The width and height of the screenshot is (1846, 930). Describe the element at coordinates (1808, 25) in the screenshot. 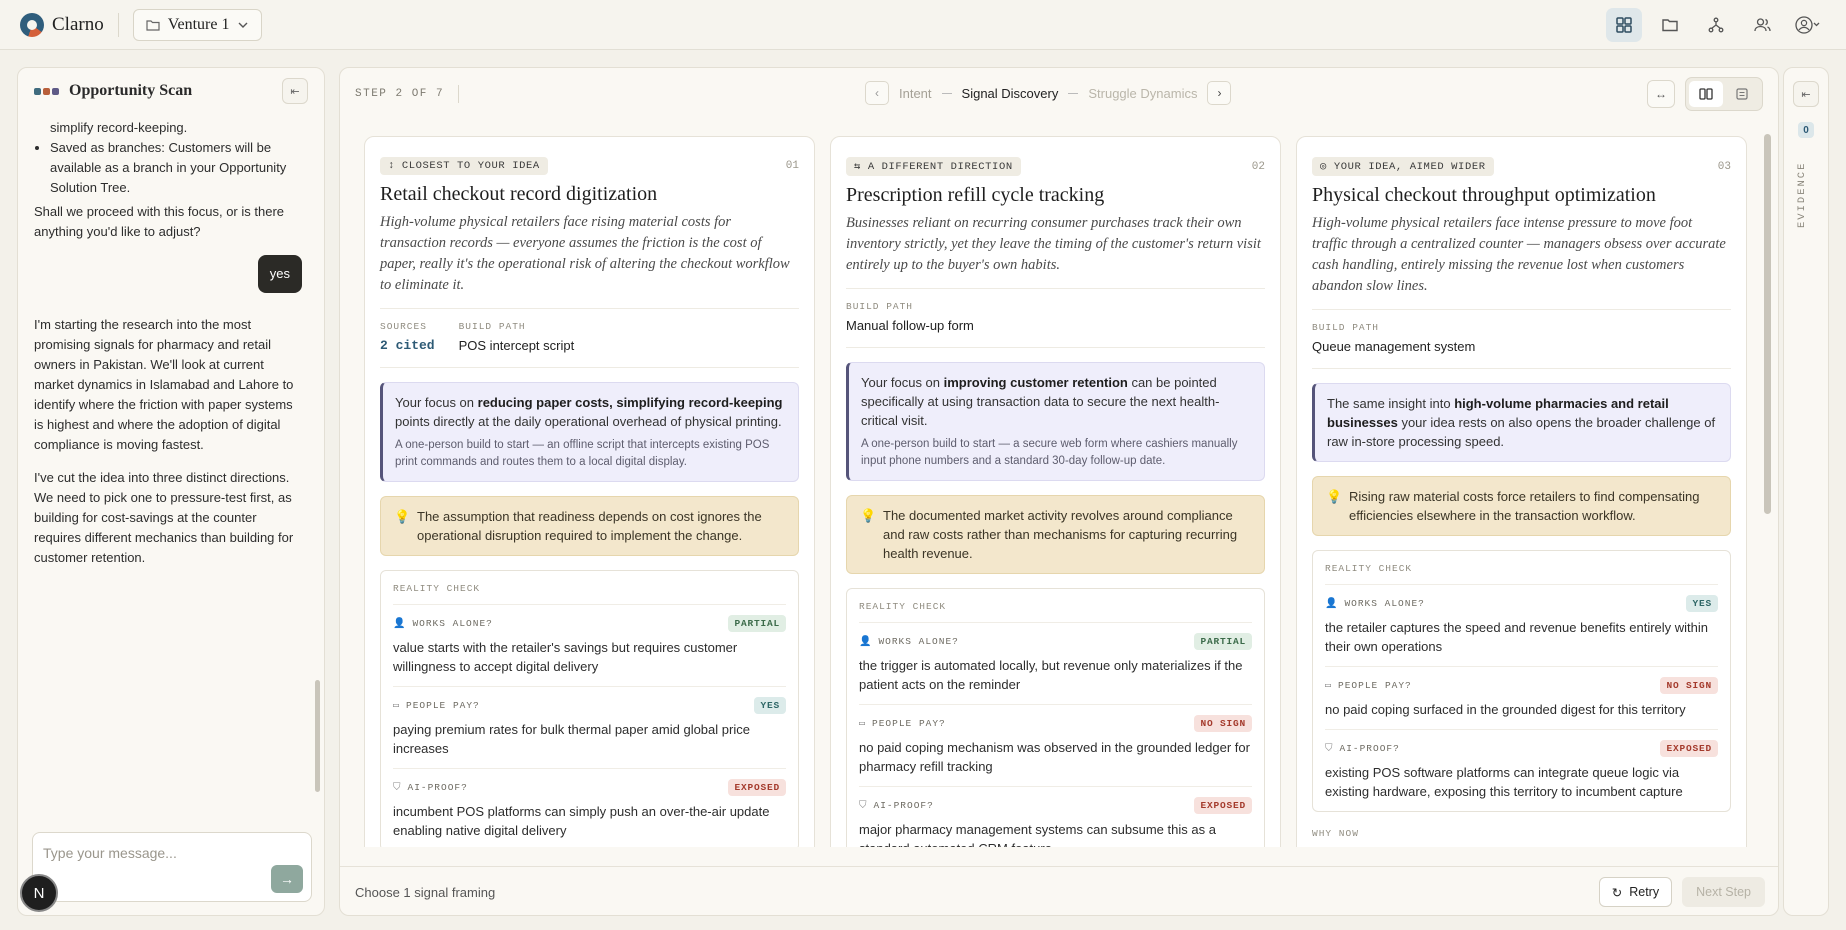

I see `profile-menu-icon` at that location.